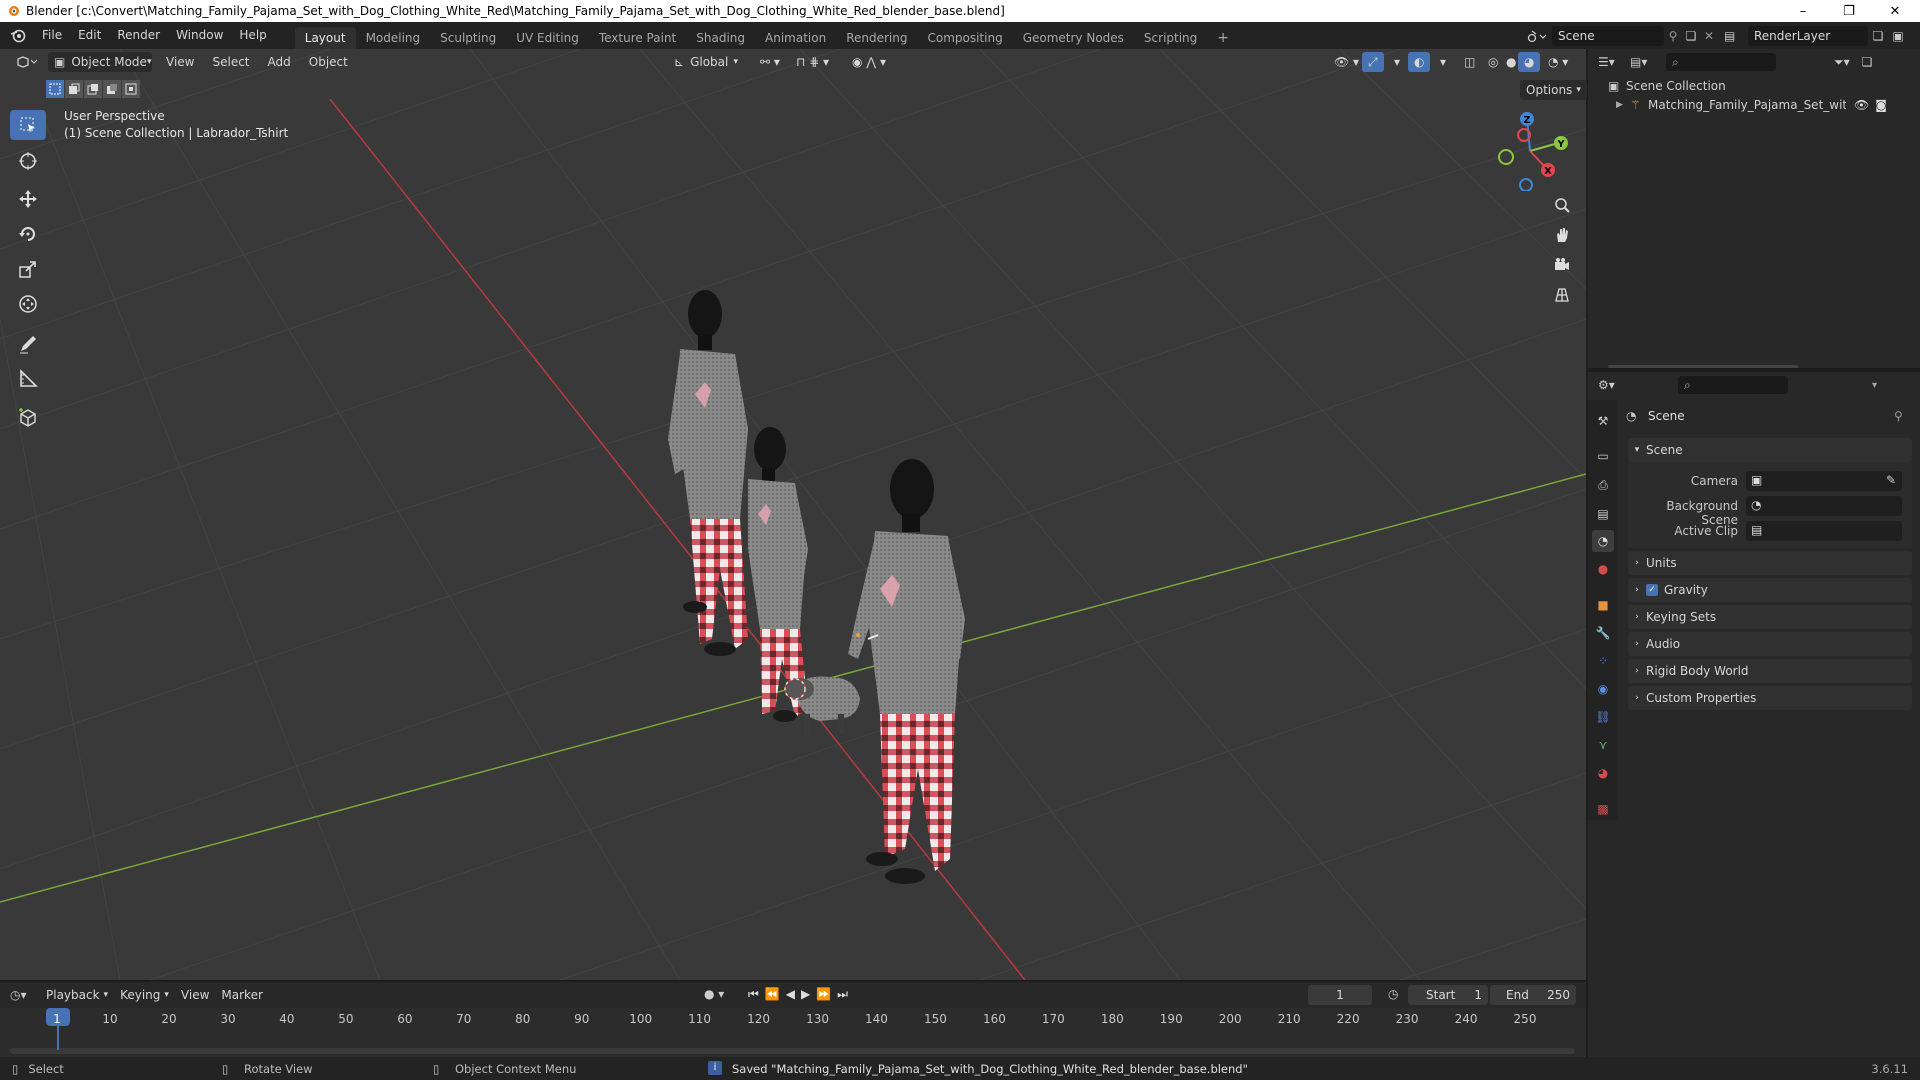 Image resolution: width=1920 pixels, height=1080 pixels. I want to click on eyedropper-icon: ✎, so click(1891, 480).